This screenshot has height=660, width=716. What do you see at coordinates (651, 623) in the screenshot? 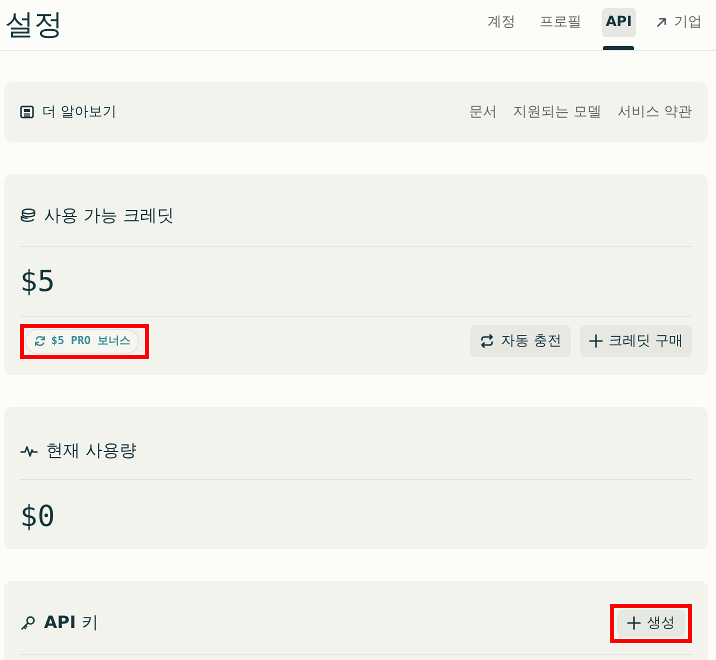
I see `action-button: 생성` at bounding box center [651, 623].